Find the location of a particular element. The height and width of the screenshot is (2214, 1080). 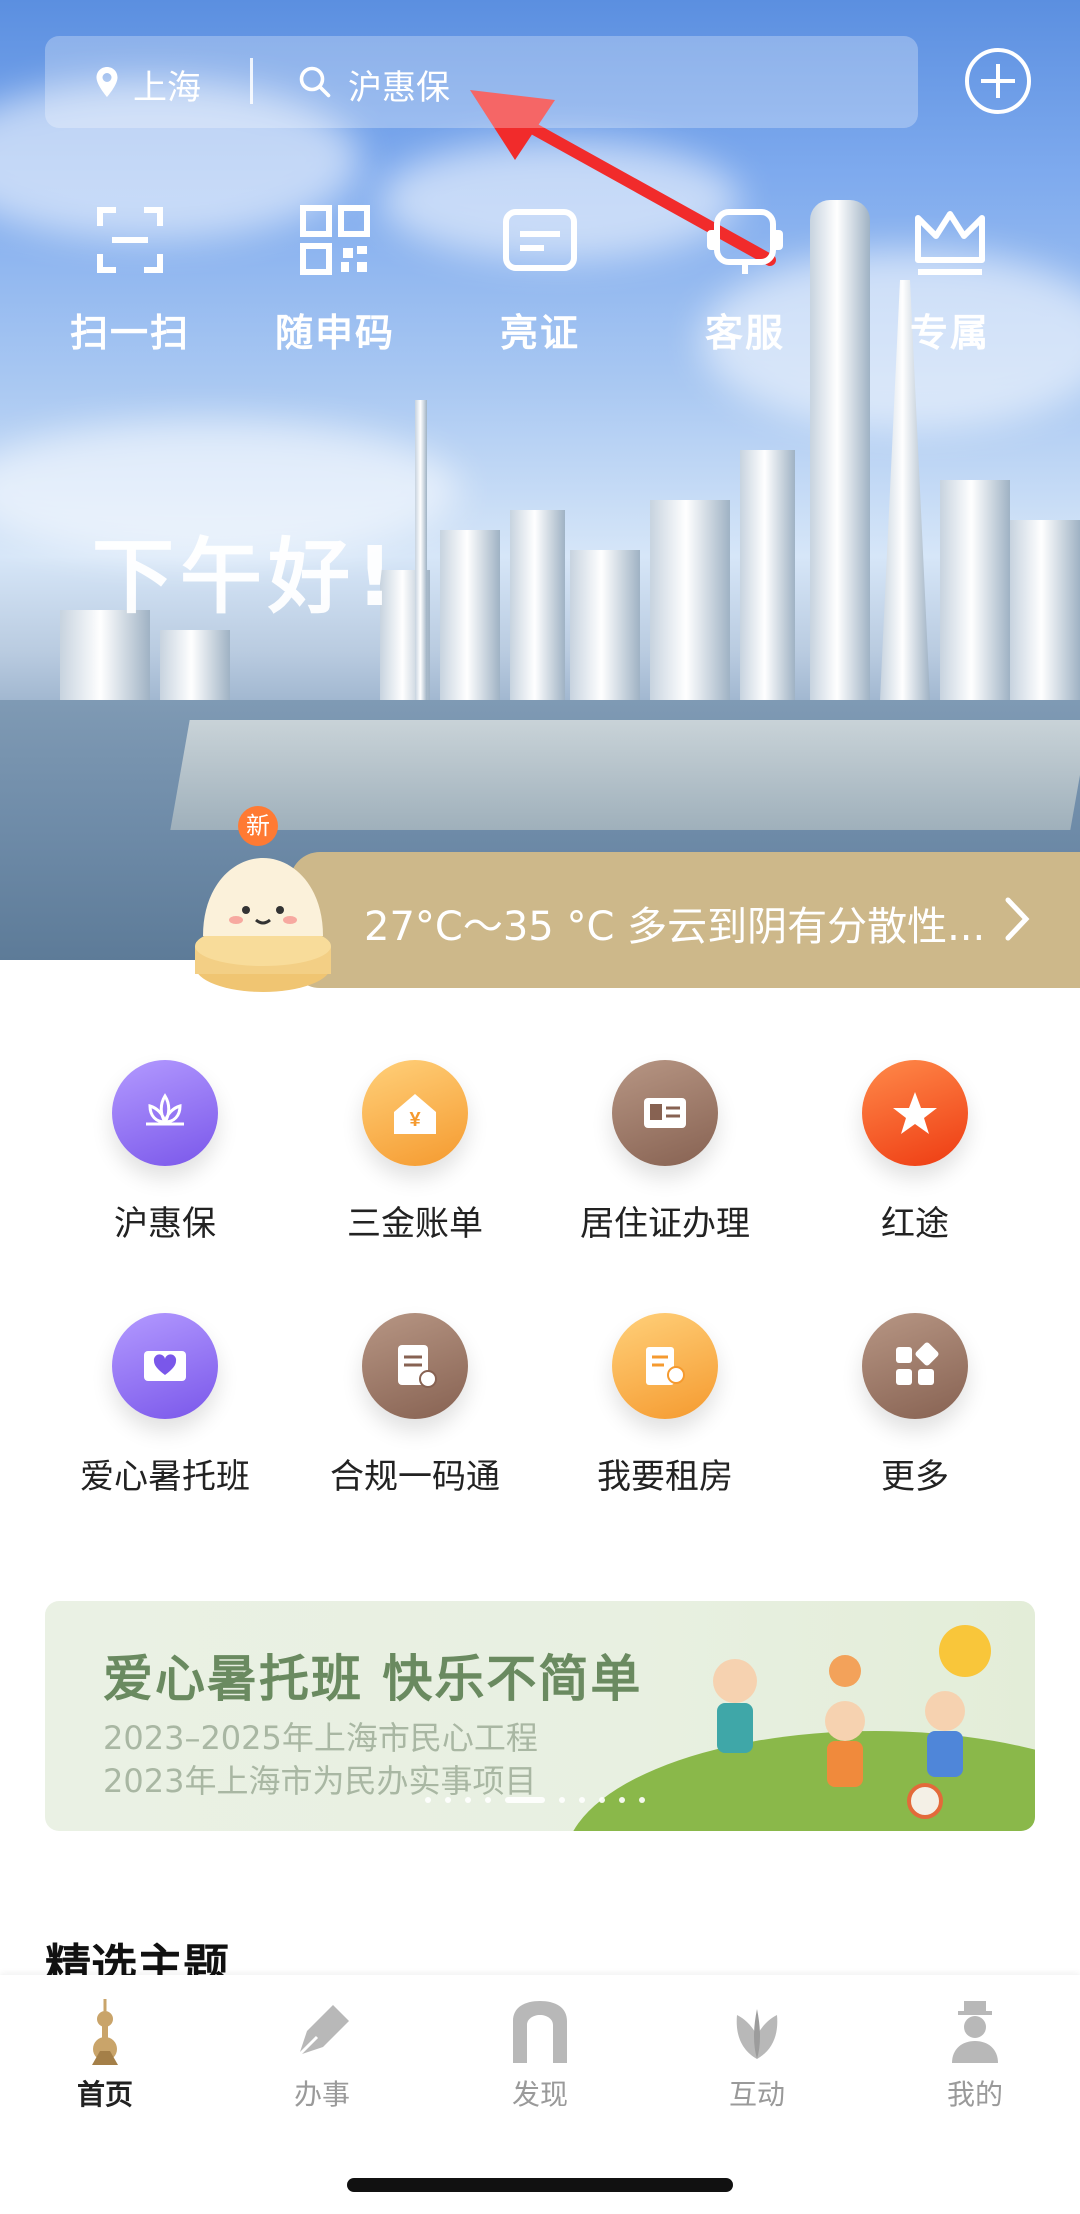

red-route-icon is located at coordinates (915, 1113).